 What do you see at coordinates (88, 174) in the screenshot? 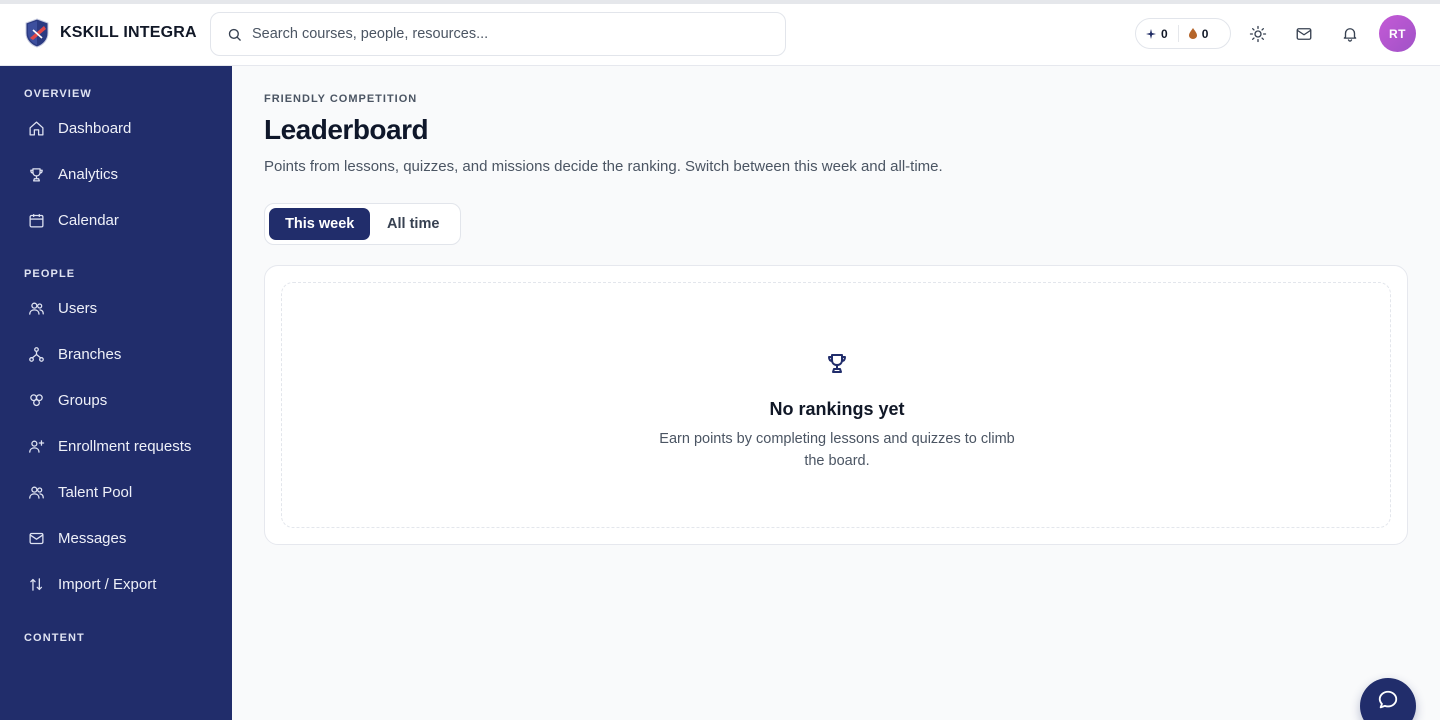
I see `sidebar-item-label: Analytics` at bounding box center [88, 174].